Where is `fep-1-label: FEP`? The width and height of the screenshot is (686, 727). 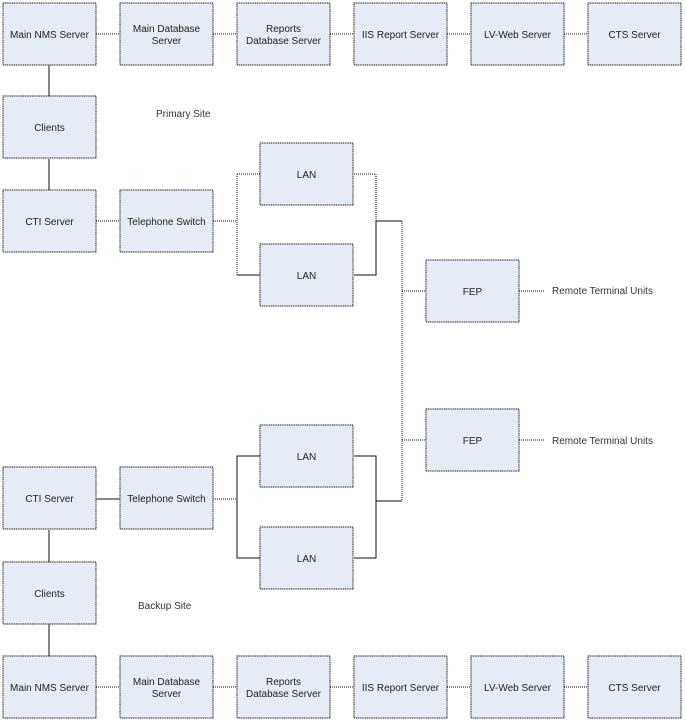 fep-1-label: FEP is located at coordinates (473, 292).